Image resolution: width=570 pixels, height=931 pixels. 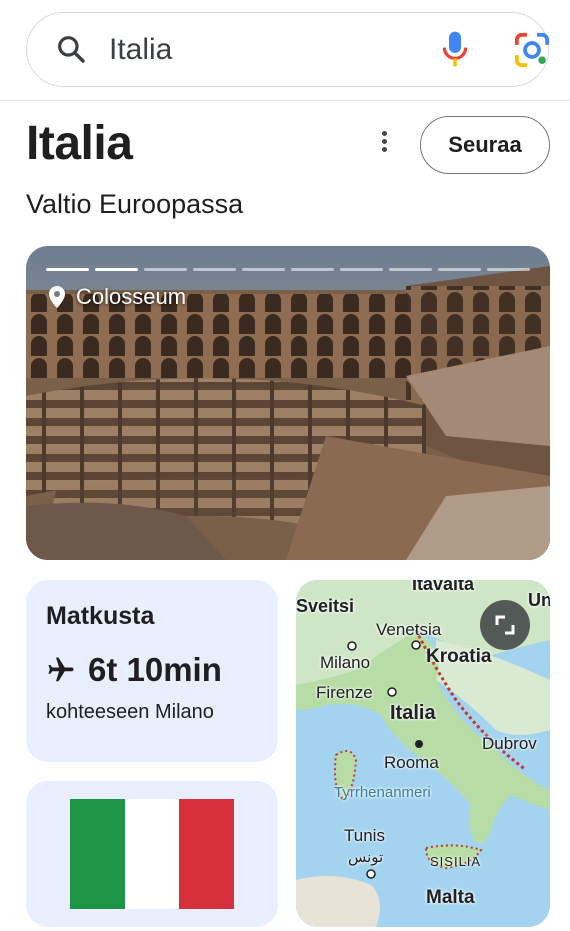 What do you see at coordinates (100, 616) in the screenshot?
I see `travel-heading: Matkusta` at bounding box center [100, 616].